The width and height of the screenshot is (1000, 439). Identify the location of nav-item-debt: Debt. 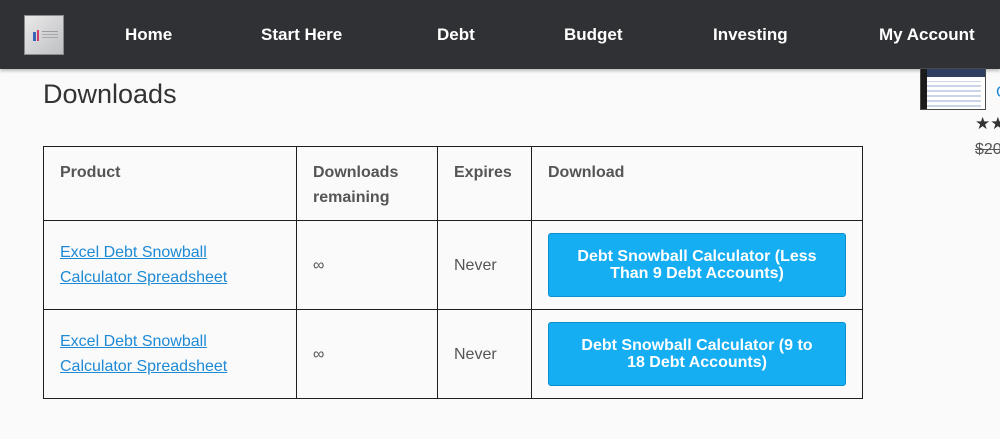
(456, 35).